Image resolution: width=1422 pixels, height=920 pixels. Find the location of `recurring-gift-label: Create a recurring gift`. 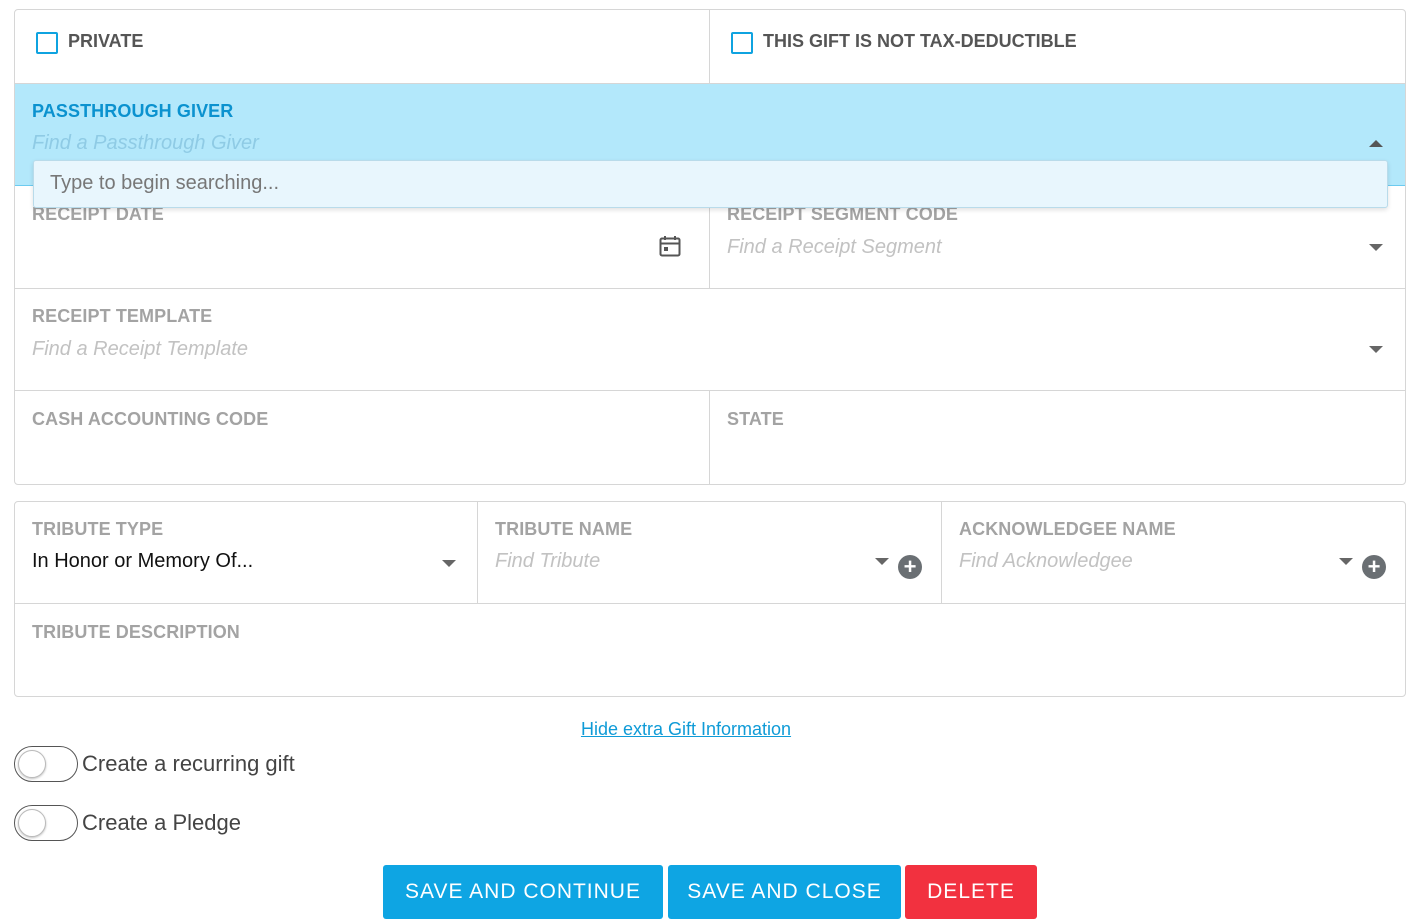

recurring-gift-label: Create a recurring gift is located at coordinates (188, 763).